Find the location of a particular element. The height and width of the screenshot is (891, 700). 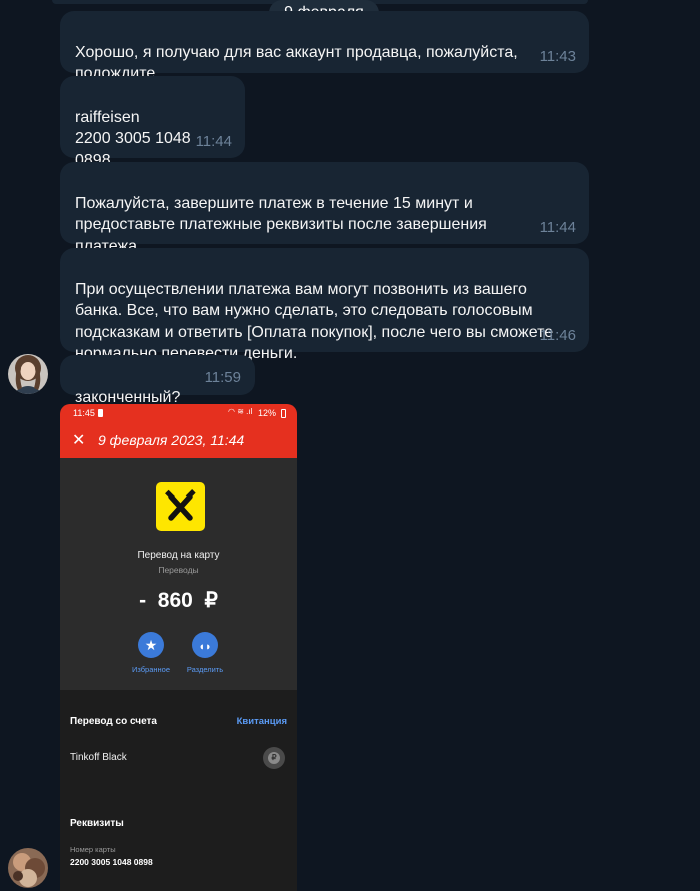

user-avatar is located at coordinates (28, 868).